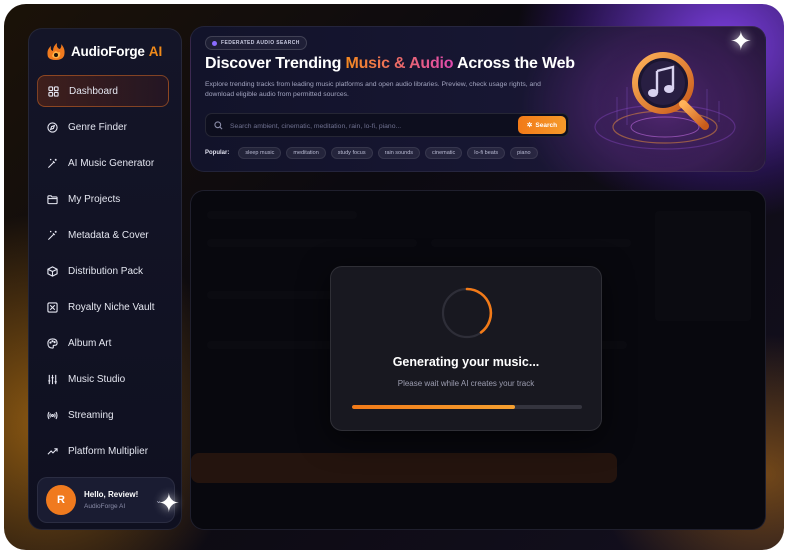 This screenshot has width=788, height=554. What do you see at coordinates (108, 235) in the screenshot?
I see `sidebar-item-label: Metadata & Cover` at bounding box center [108, 235].